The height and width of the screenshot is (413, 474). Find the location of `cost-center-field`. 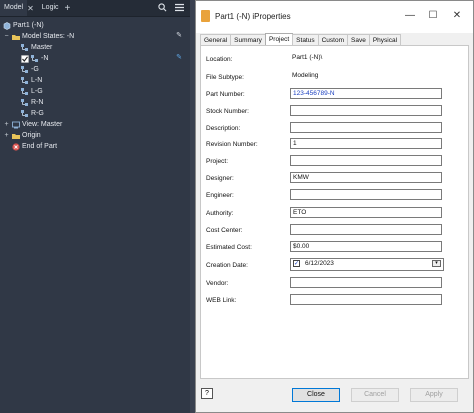

cost-center-field is located at coordinates (366, 229).